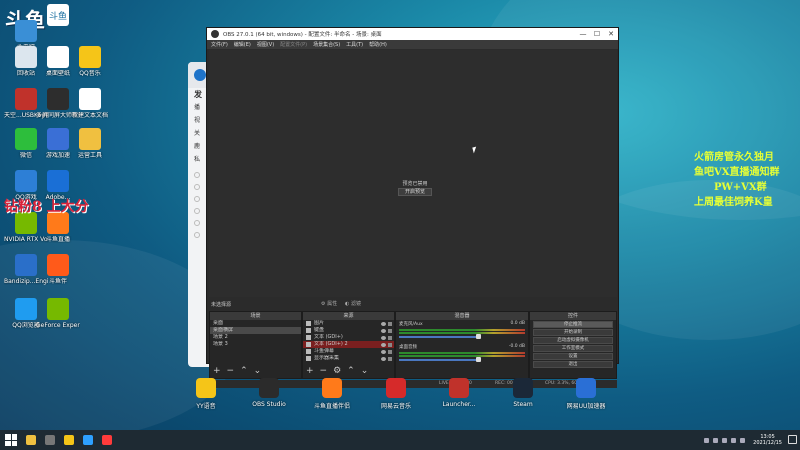 Image resolution: width=800 pixels, height=450 pixels. I want to click on remove-scene-icon: −, so click(231, 371).